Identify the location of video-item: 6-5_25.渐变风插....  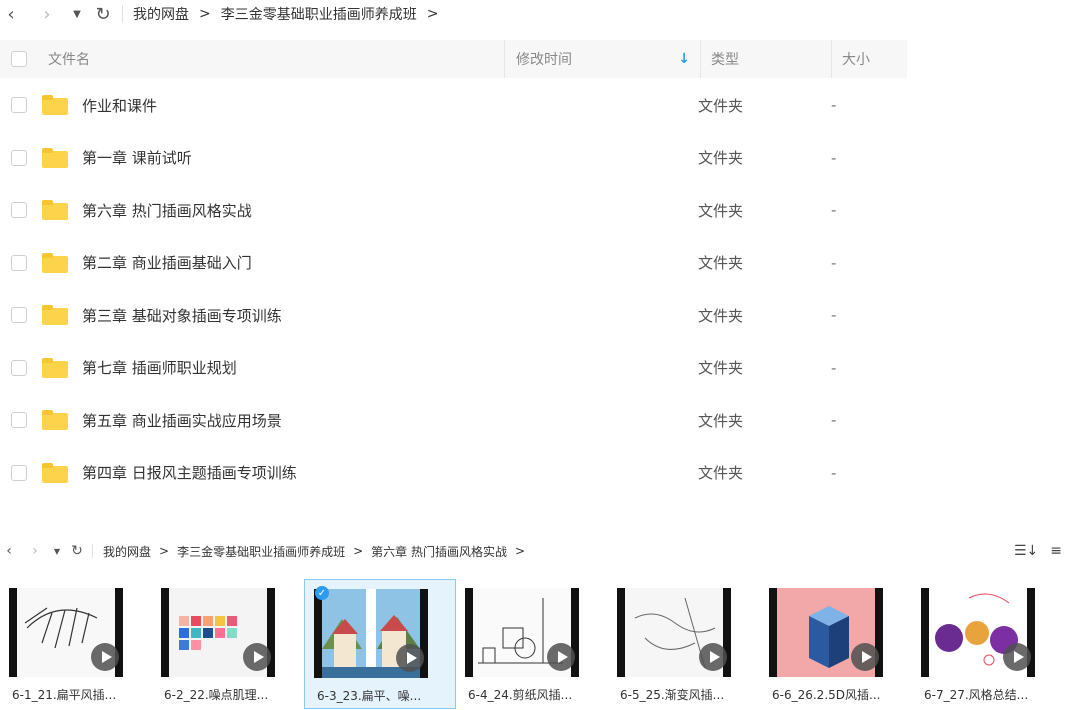
(684, 644).